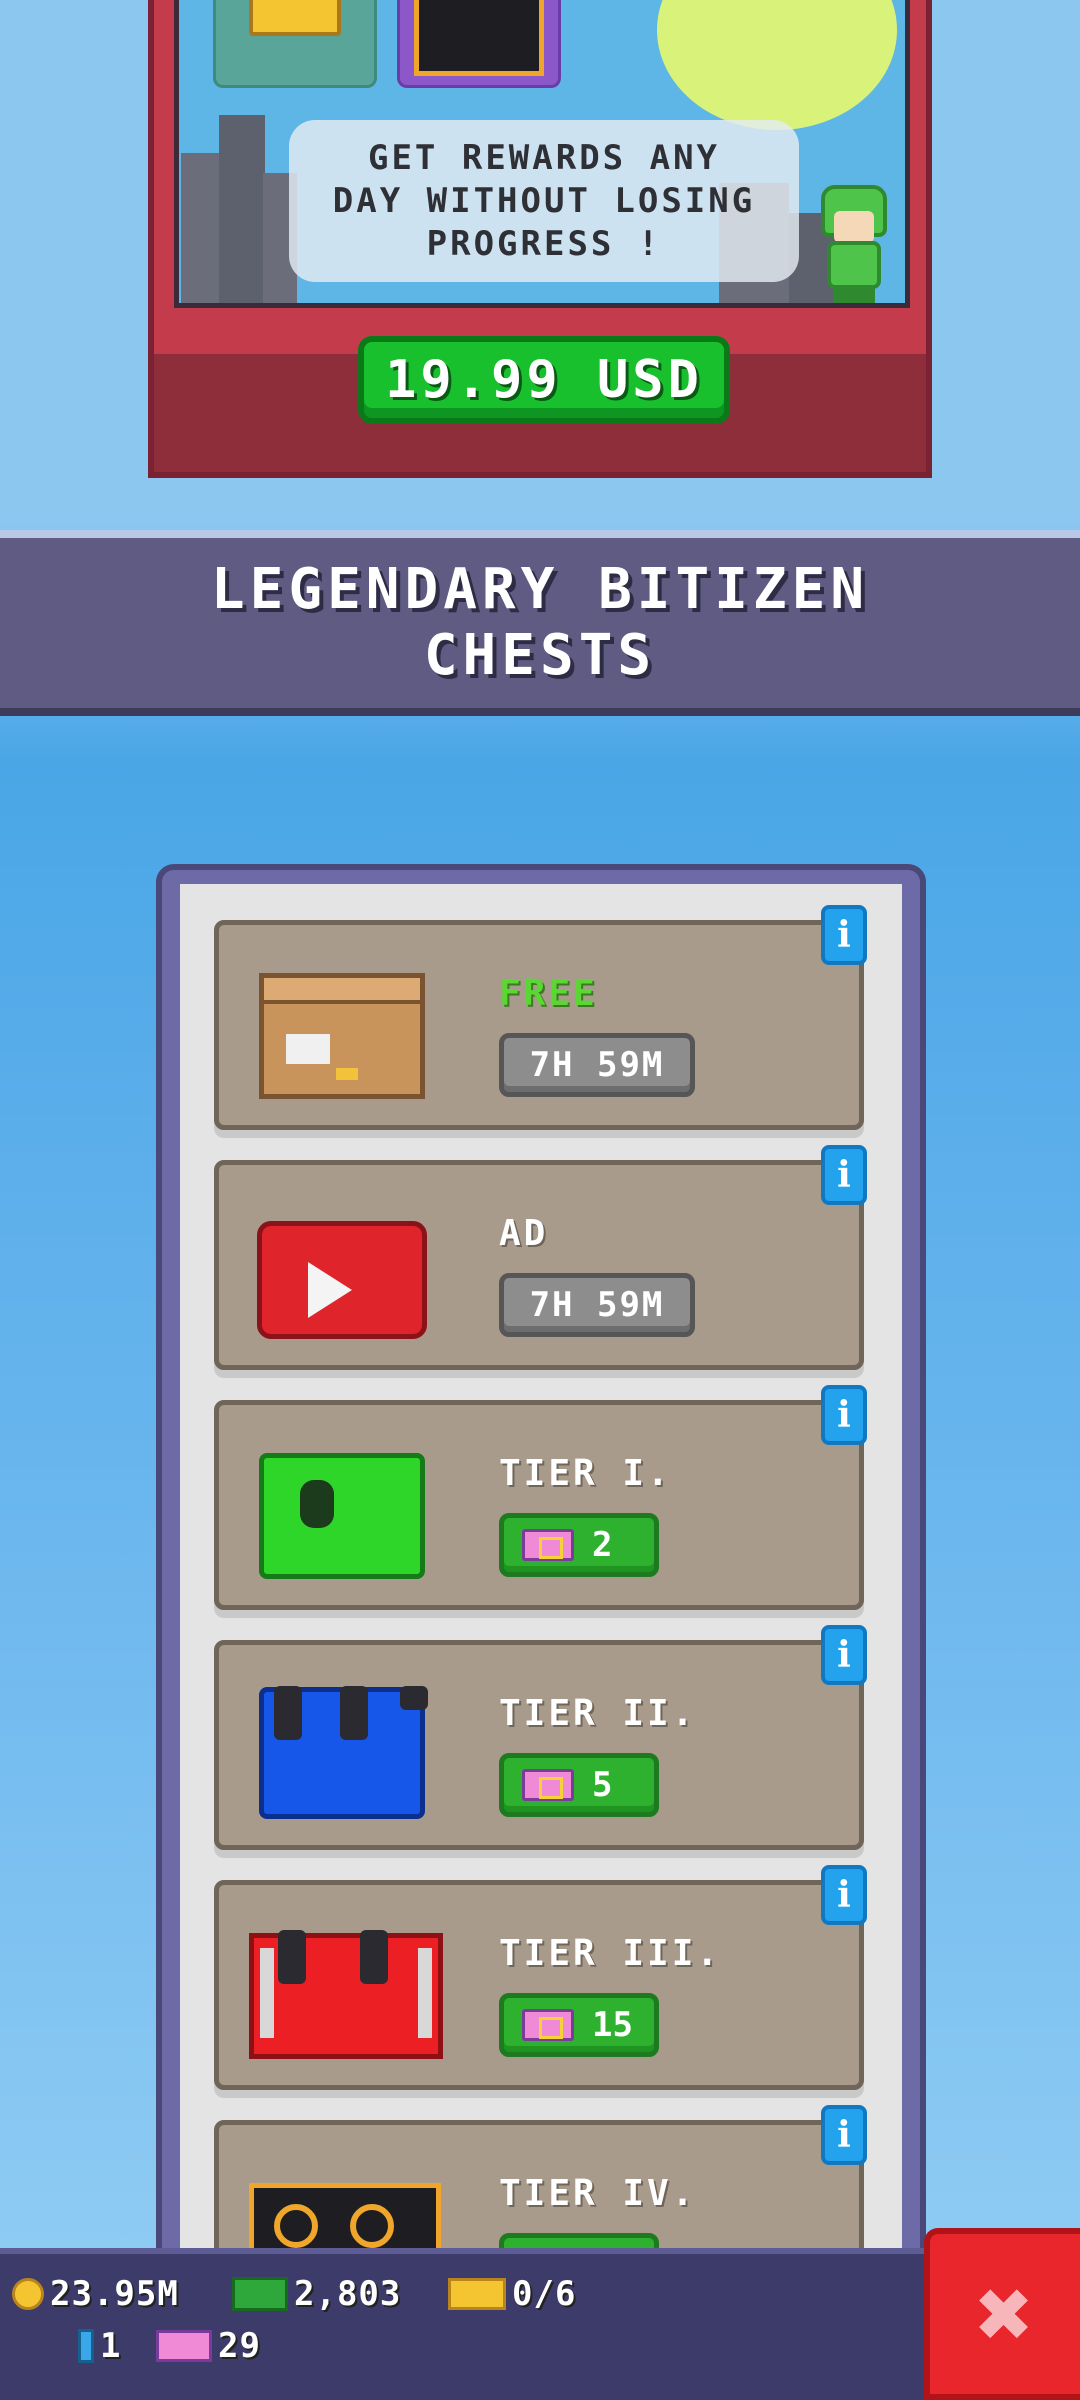 The height and width of the screenshot is (2400, 1080). What do you see at coordinates (524, 1233) in the screenshot?
I see `chest-label: AD` at bounding box center [524, 1233].